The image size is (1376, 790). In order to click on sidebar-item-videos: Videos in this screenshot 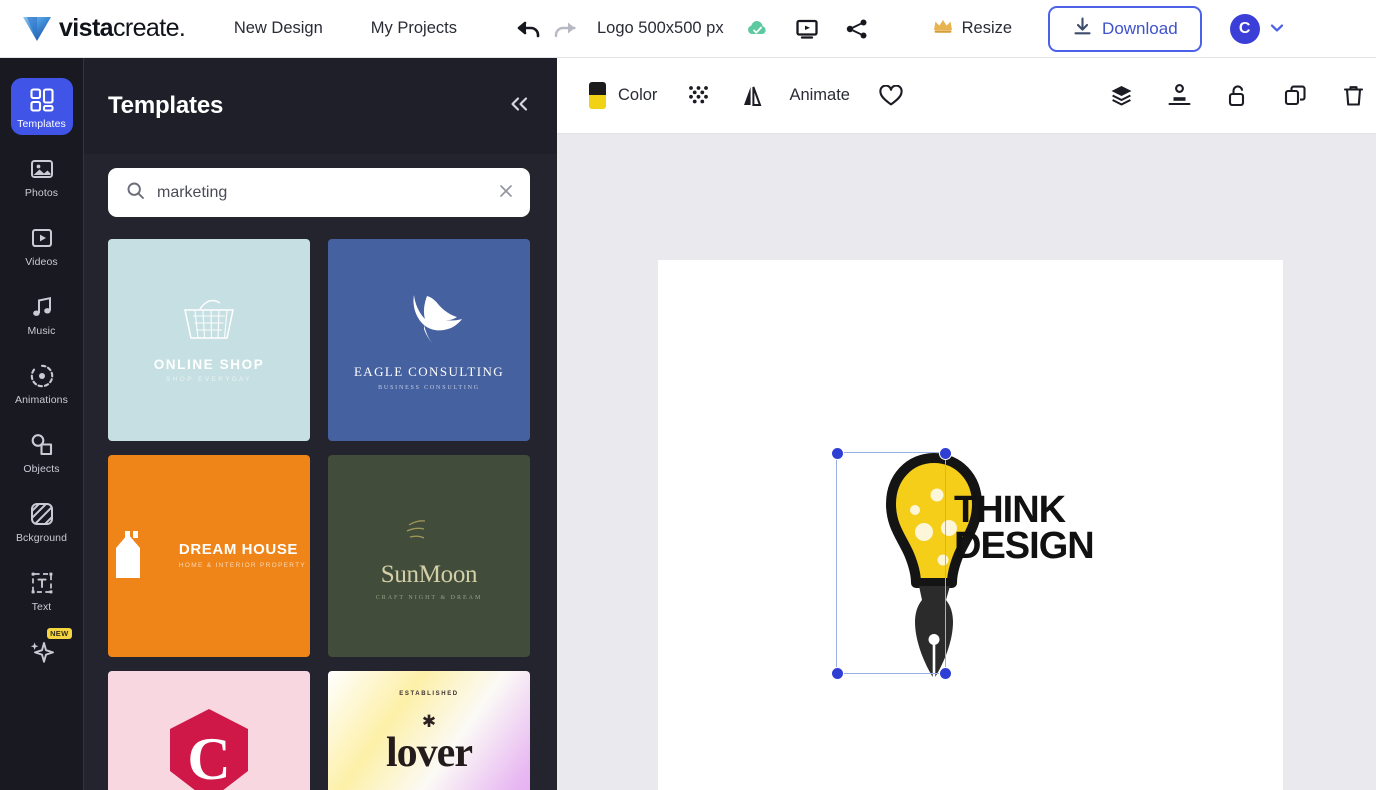, I will do `click(42, 244)`.